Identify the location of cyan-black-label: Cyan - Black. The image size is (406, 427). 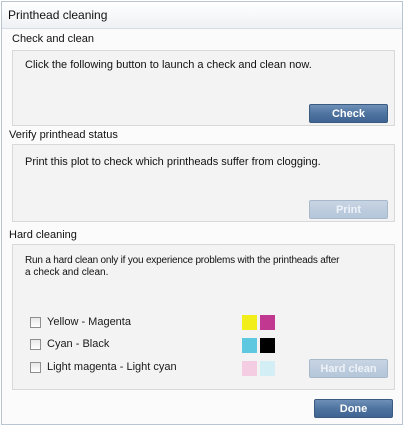
(78, 344).